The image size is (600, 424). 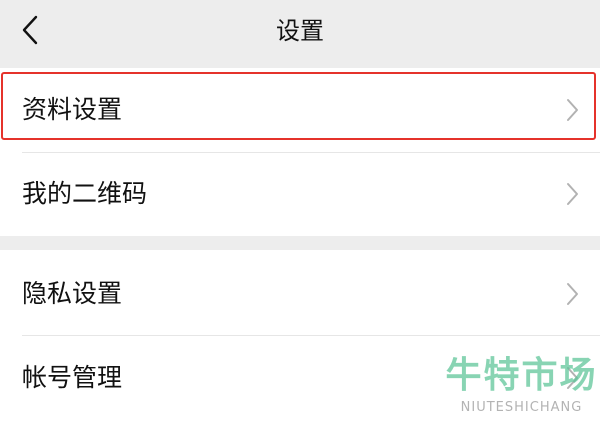 I want to click on page-title: 设置, so click(x=300, y=31).